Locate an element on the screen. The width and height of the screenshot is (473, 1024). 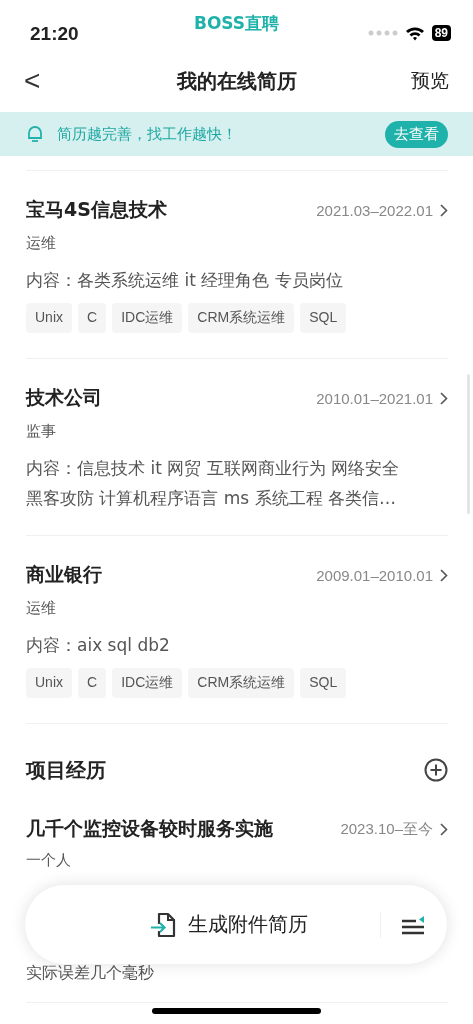
work-period: 2009.01–2010.01 is located at coordinates (374, 575).